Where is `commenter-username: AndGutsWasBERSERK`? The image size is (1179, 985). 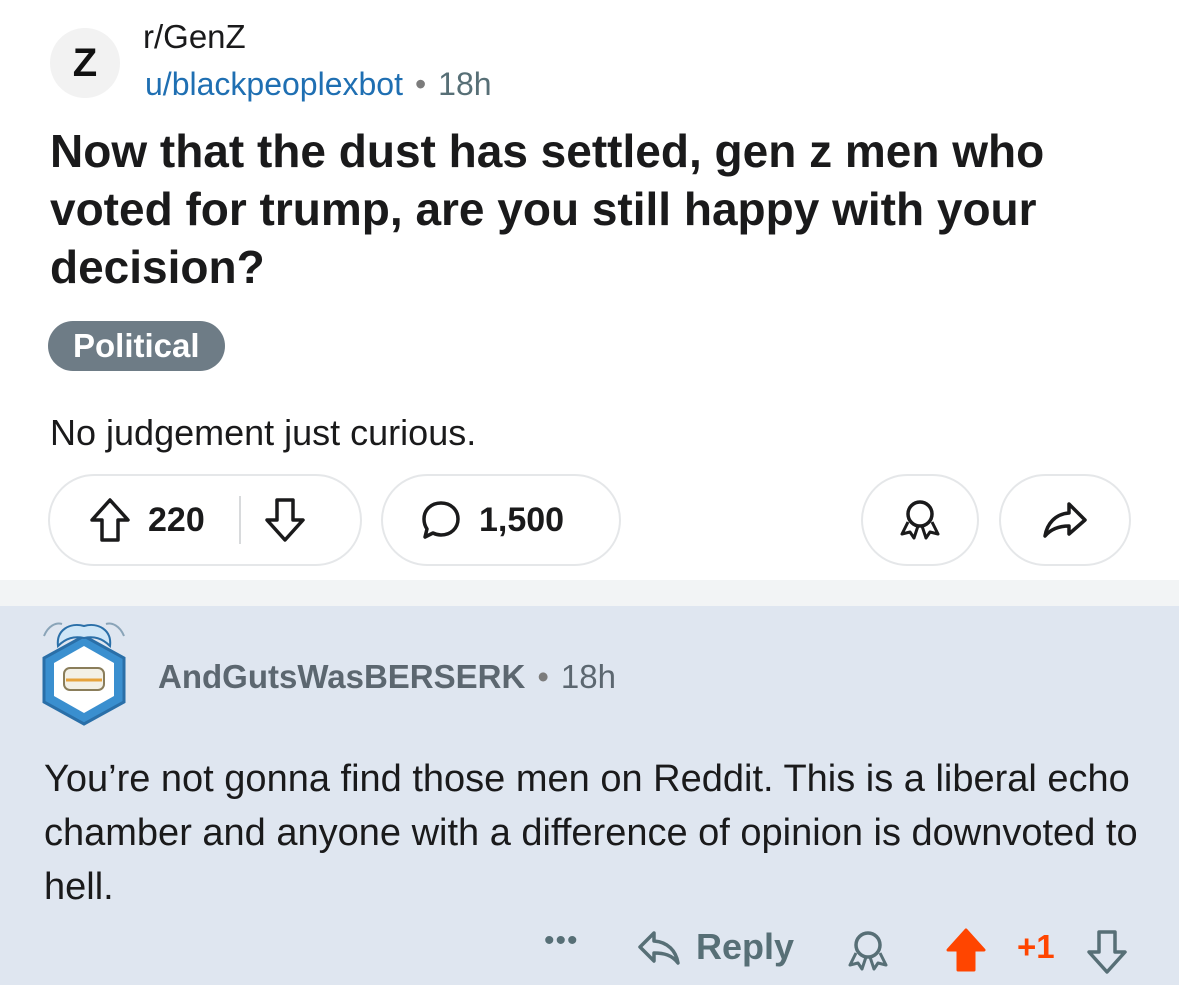 commenter-username: AndGutsWasBERSERK is located at coordinates (341, 676).